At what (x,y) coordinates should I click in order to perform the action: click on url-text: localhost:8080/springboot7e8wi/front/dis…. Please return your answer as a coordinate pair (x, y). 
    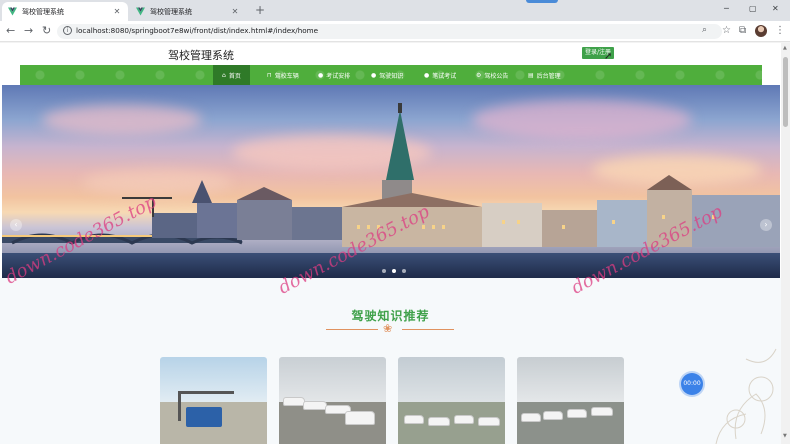
    Looking at the image, I should click on (197, 30).